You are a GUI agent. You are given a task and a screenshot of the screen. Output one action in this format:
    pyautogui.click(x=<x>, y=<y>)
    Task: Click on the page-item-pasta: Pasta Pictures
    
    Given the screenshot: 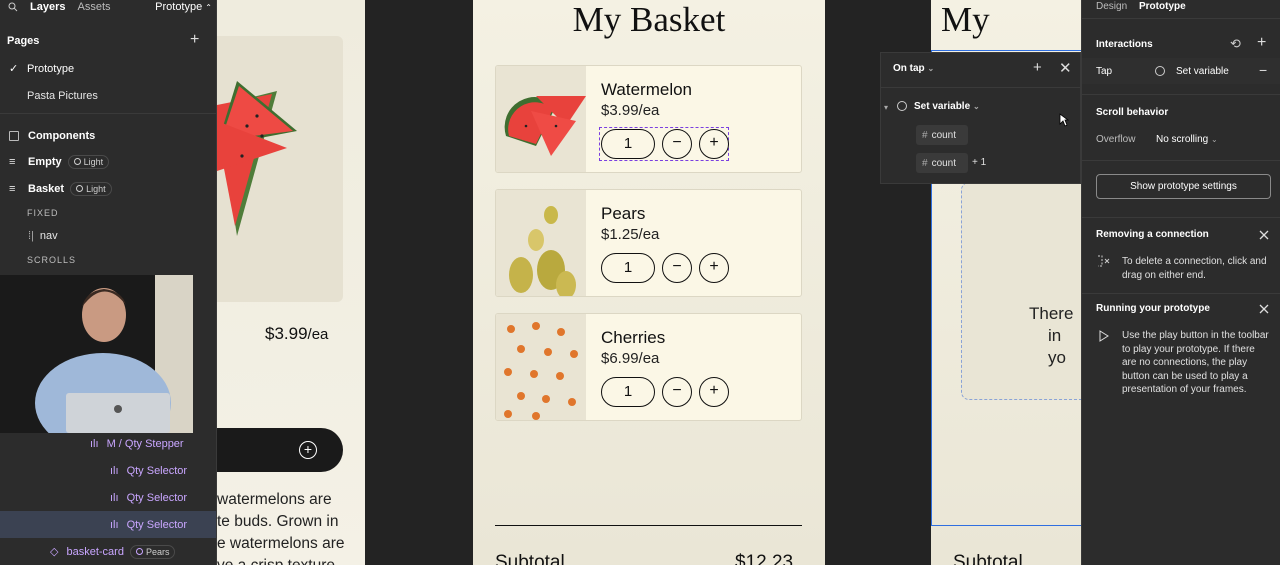 What is the action you would take?
    pyautogui.click(x=108, y=95)
    